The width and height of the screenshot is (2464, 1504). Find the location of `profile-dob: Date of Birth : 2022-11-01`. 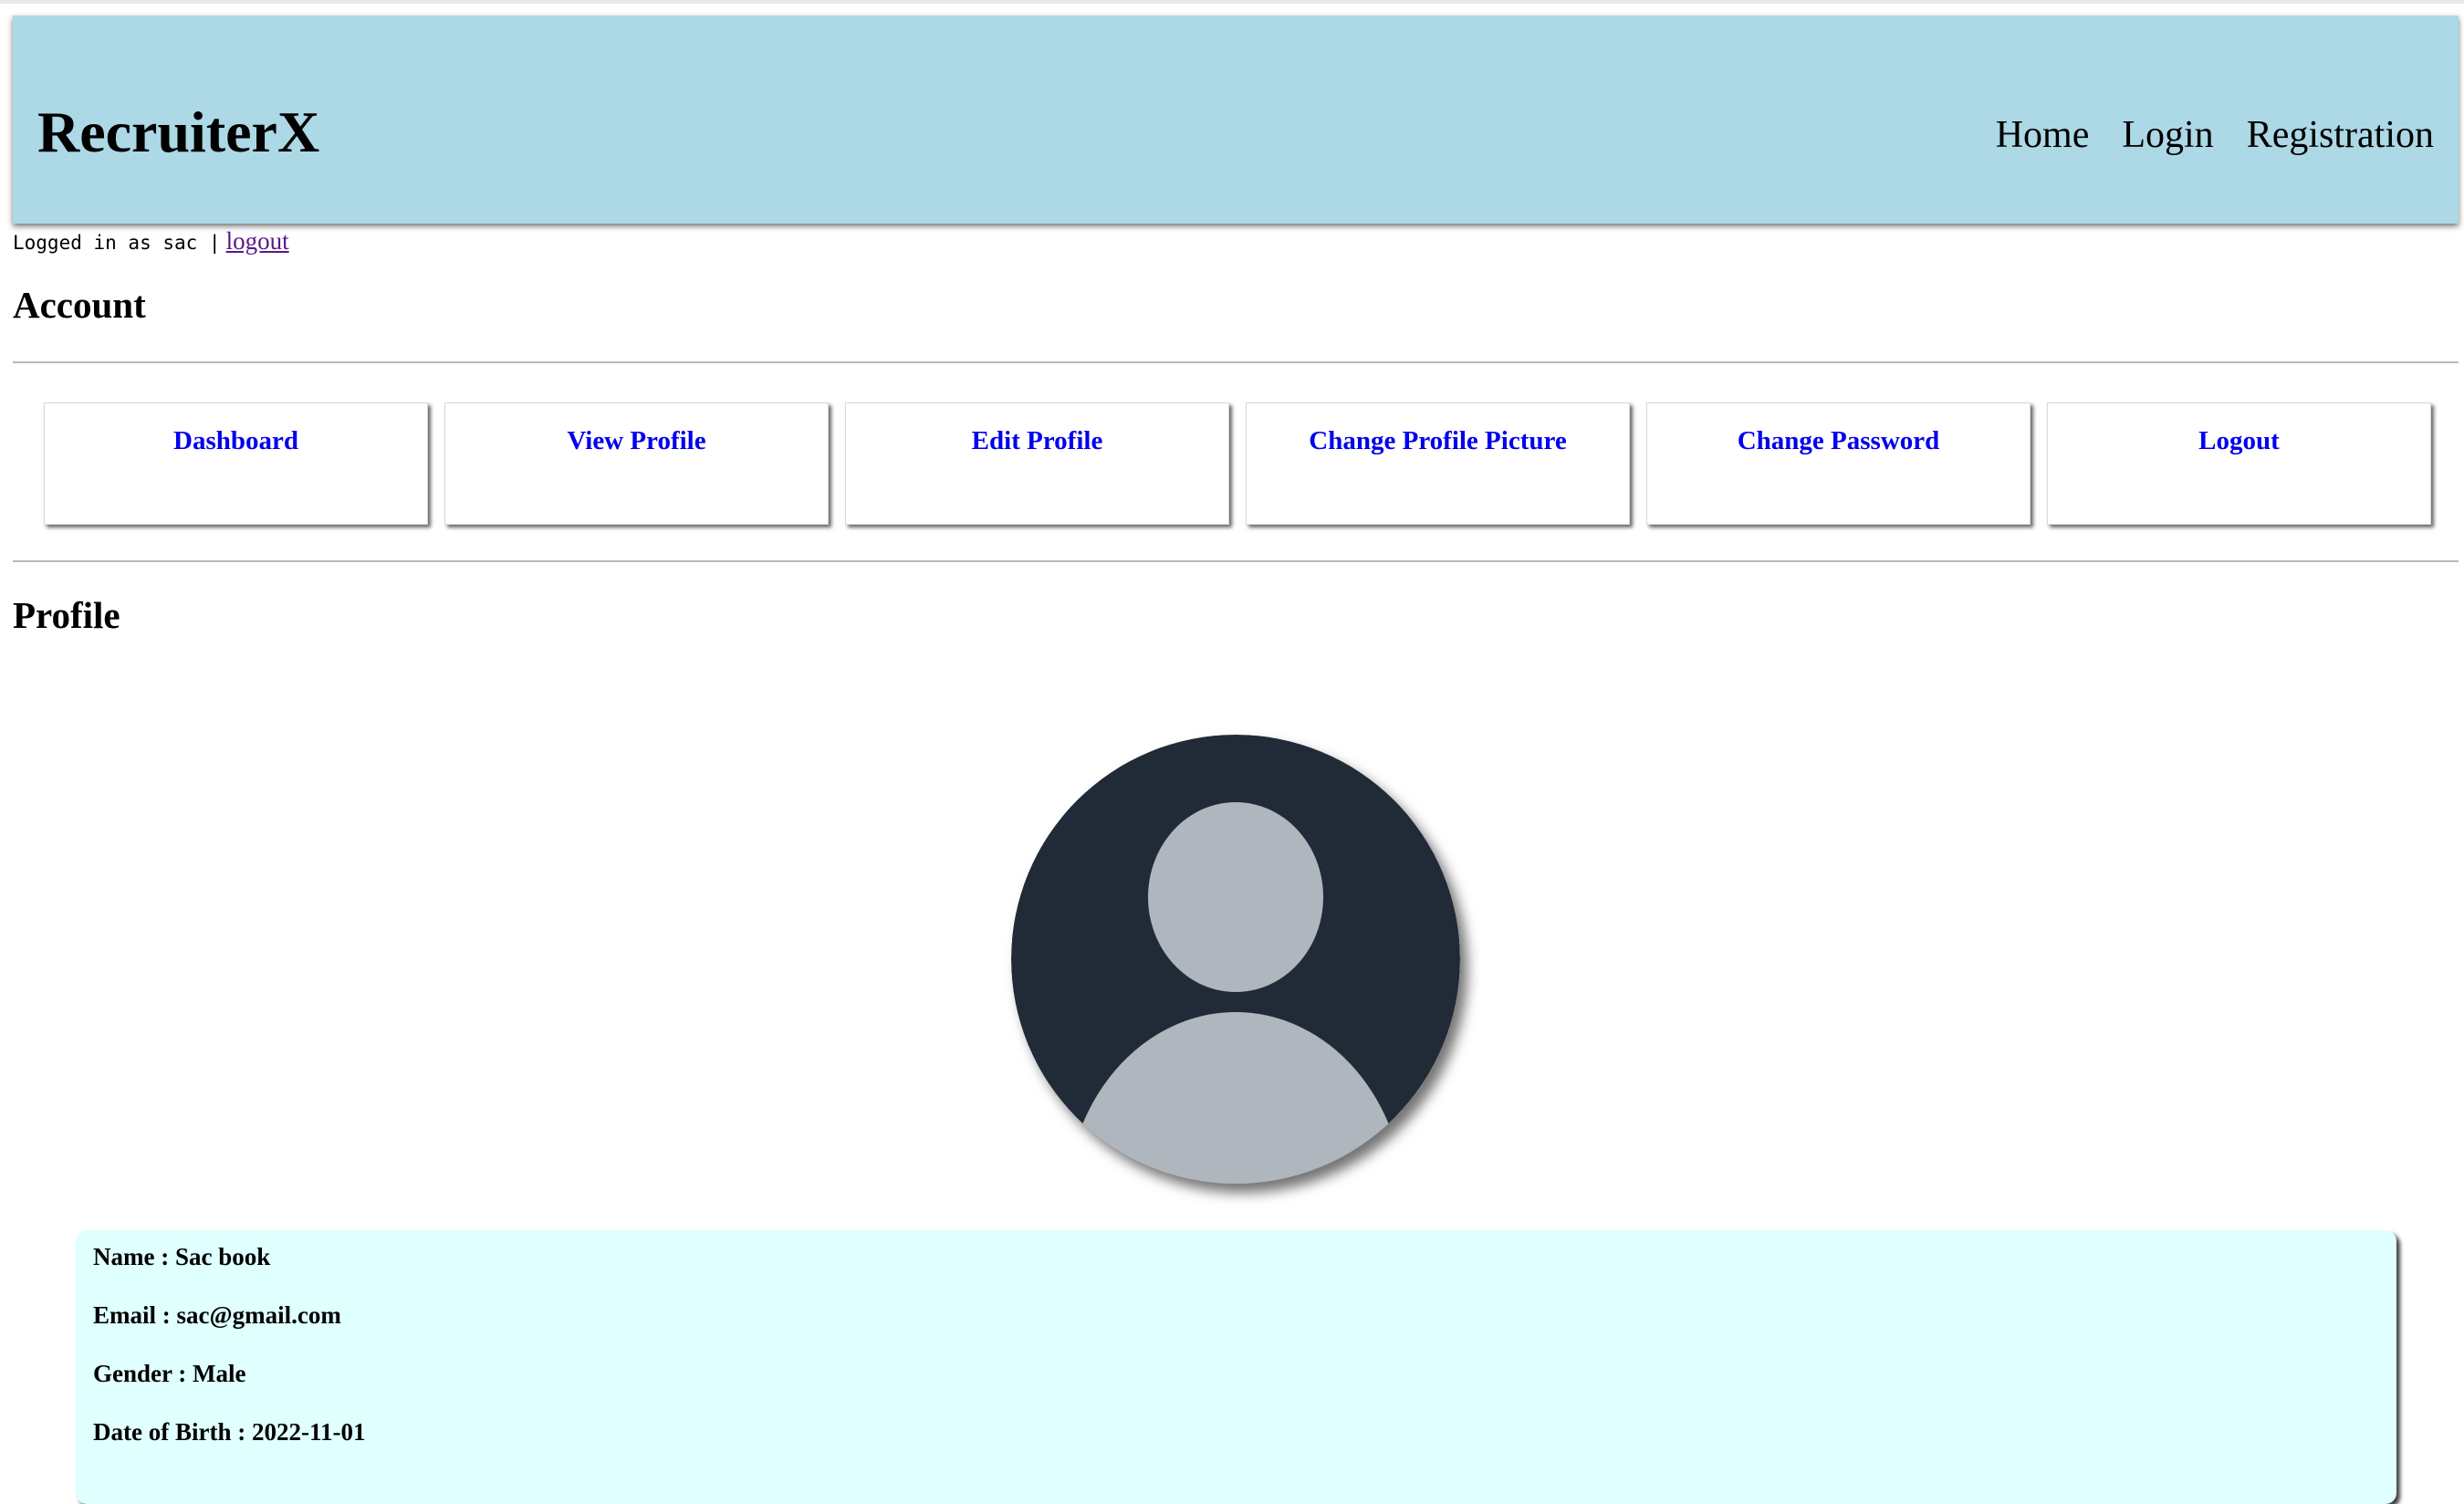

profile-dob: Date of Birth : 2022-11-01 is located at coordinates (229, 1432).